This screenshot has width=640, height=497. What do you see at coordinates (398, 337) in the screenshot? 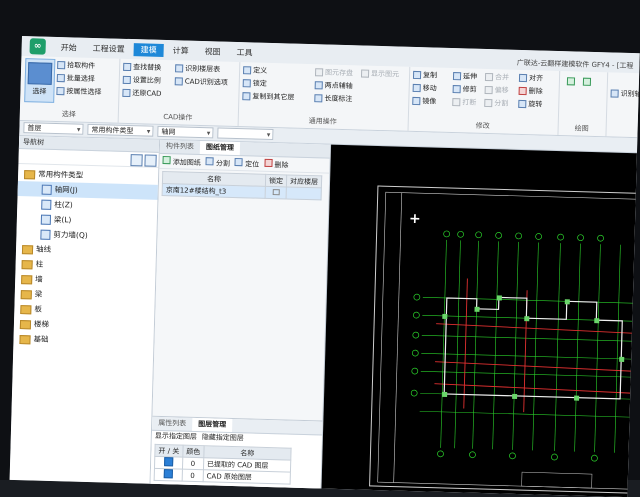
I see `title-strip-line` at bounding box center [398, 337].